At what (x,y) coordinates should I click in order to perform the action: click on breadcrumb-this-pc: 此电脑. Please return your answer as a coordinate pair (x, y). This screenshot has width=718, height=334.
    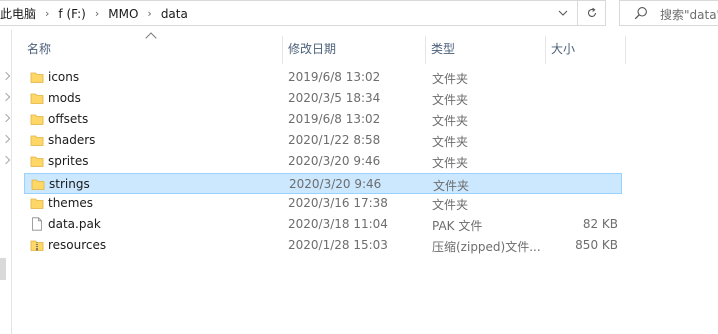
    Looking at the image, I should click on (18, 13).